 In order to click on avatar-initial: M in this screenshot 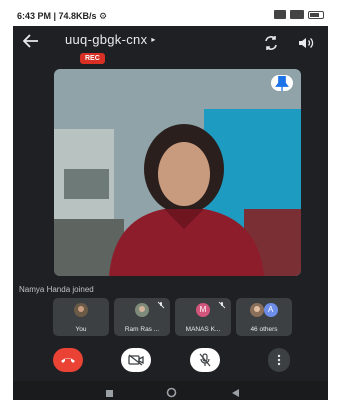, I will do `click(203, 310)`.